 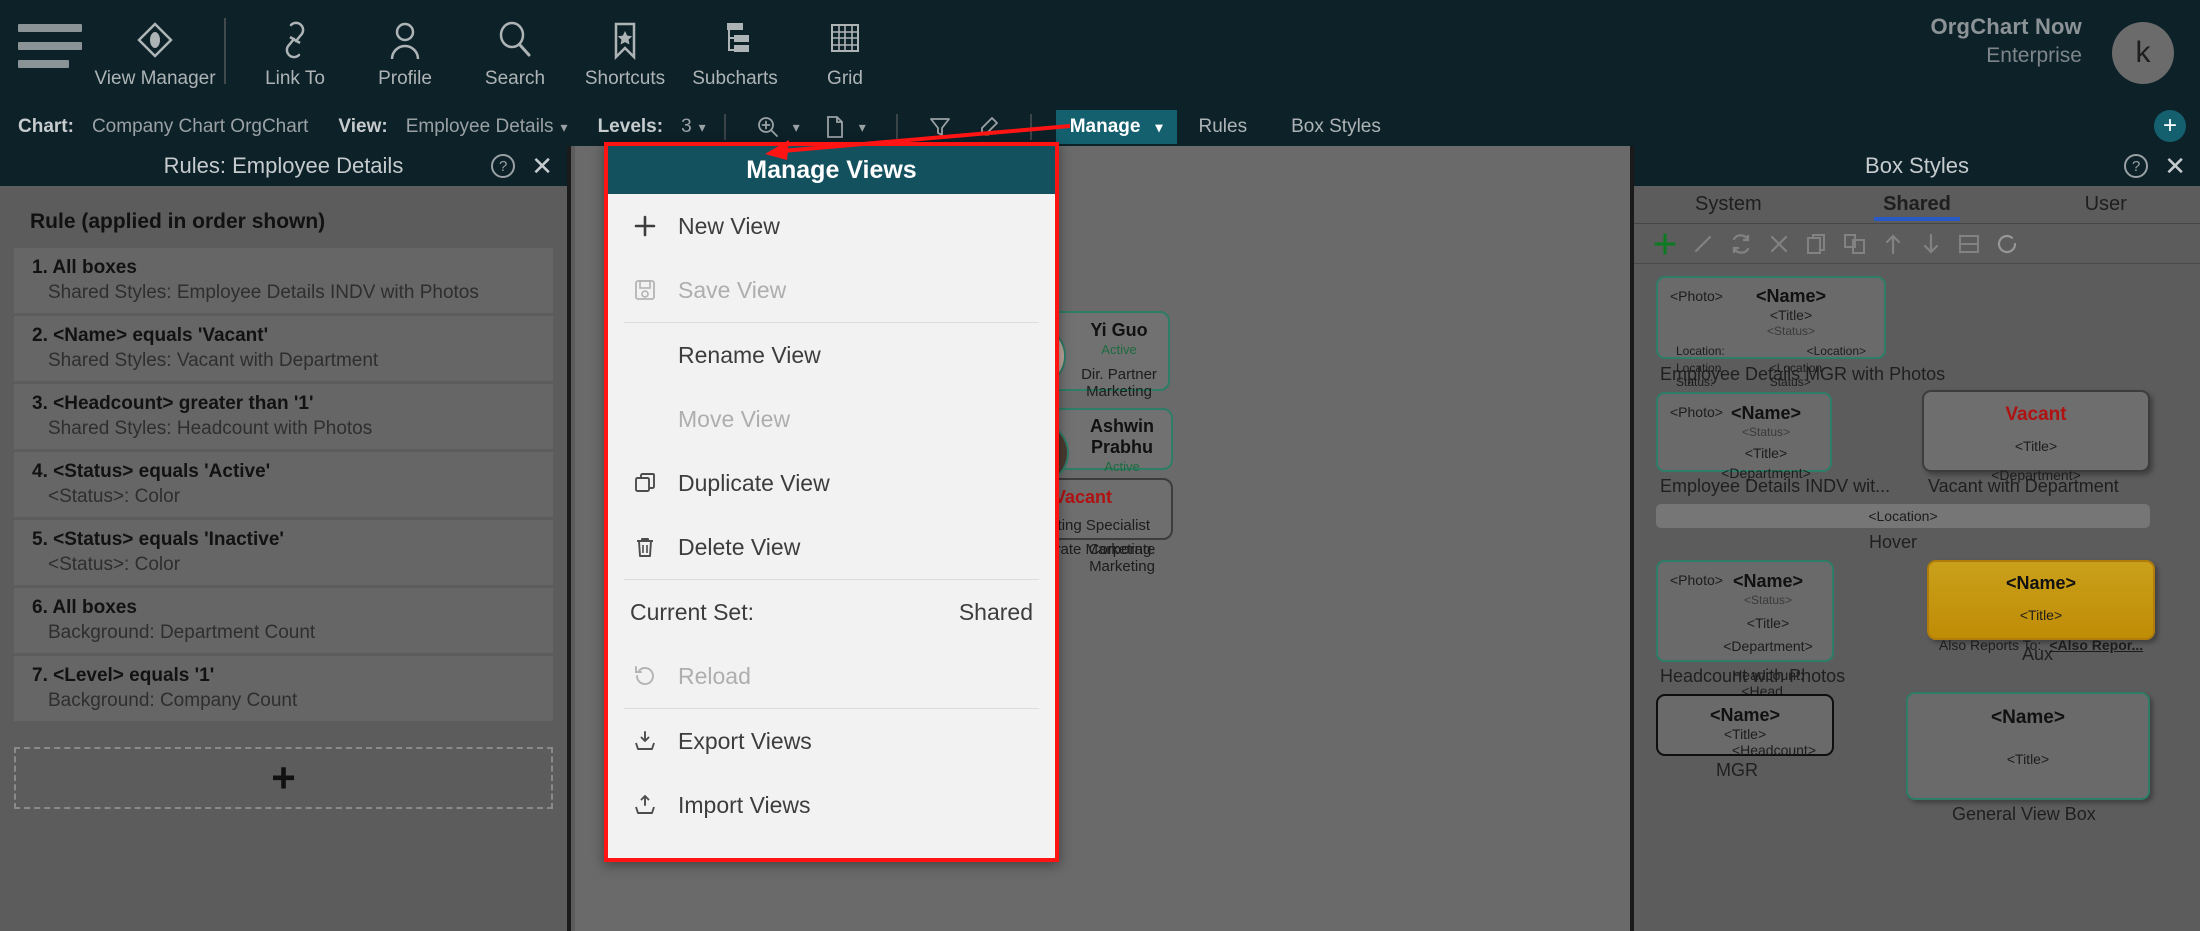 I want to click on tab-user: User, so click(x=2105, y=204).